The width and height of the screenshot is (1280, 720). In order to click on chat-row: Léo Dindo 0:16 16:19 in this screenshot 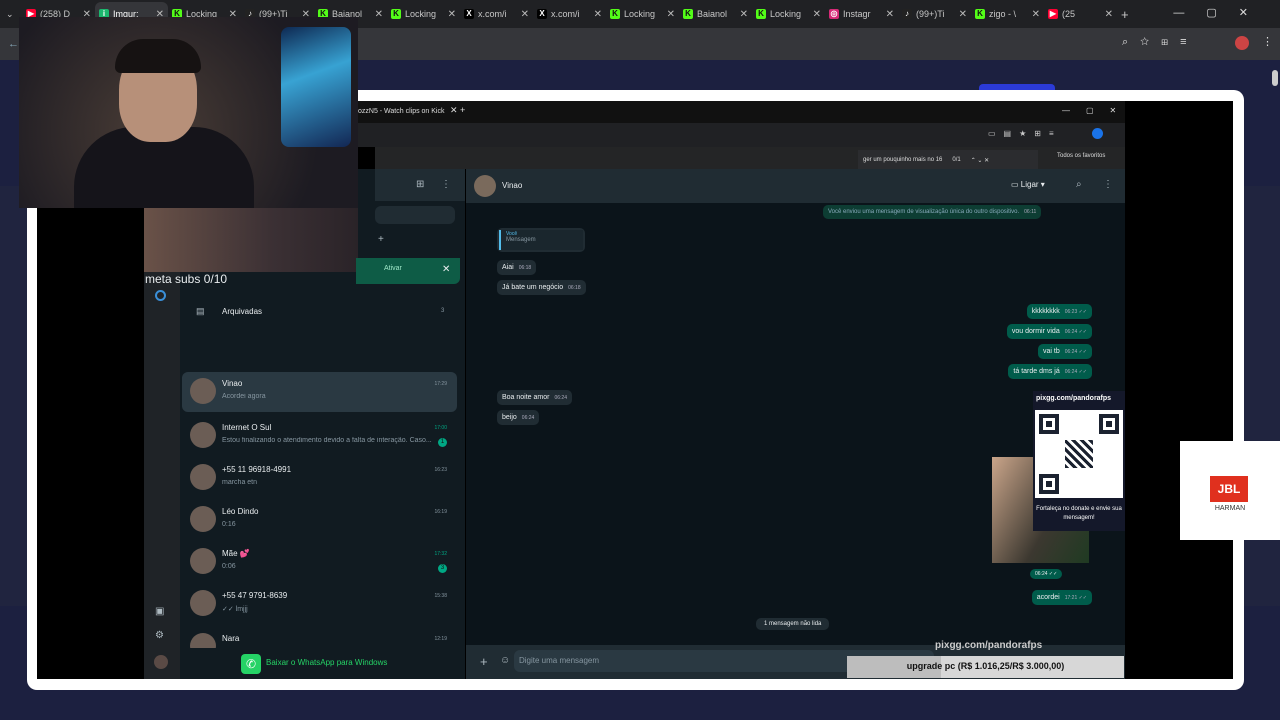, I will do `click(319, 520)`.